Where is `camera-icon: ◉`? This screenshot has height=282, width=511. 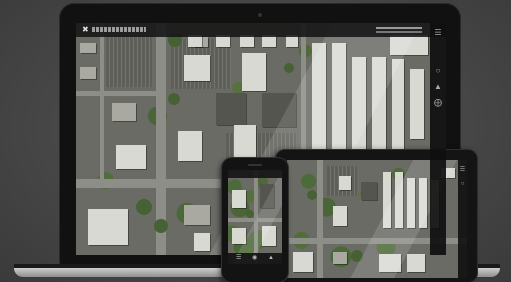
camera-icon: ◉ is located at coordinates (255, 258).